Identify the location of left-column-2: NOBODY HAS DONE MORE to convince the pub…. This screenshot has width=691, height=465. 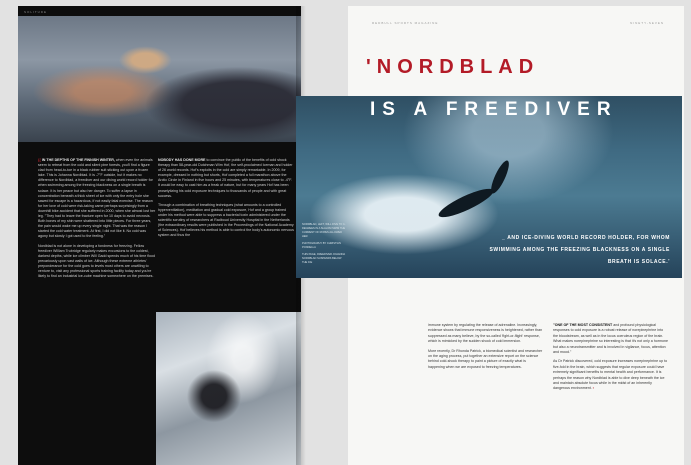
(226, 200).